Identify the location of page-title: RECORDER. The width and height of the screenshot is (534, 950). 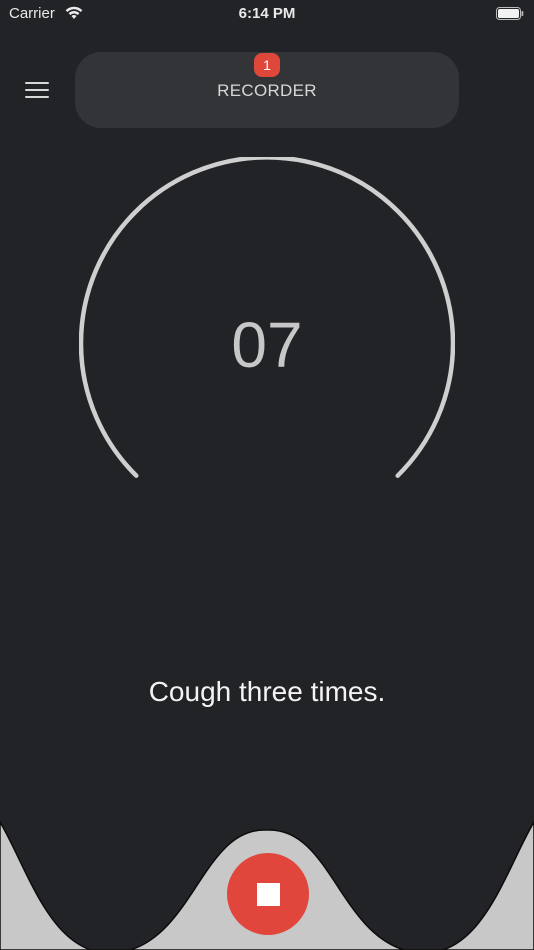
(267, 90).